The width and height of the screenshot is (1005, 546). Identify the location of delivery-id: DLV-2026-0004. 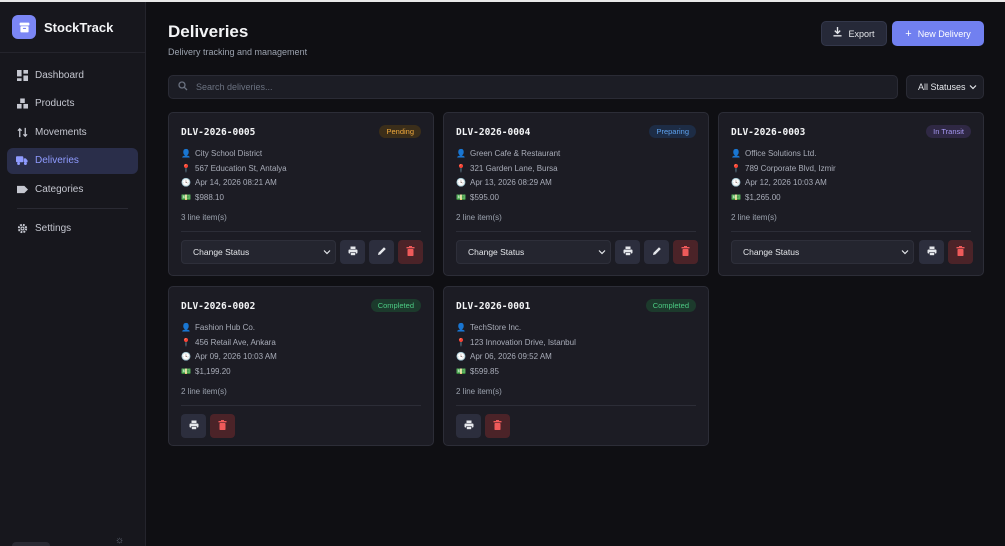
(493, 132).